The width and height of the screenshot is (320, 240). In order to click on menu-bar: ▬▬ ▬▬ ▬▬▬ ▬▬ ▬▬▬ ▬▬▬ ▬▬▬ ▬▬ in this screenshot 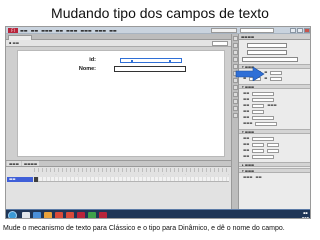, I will do `click(68, 30)`.